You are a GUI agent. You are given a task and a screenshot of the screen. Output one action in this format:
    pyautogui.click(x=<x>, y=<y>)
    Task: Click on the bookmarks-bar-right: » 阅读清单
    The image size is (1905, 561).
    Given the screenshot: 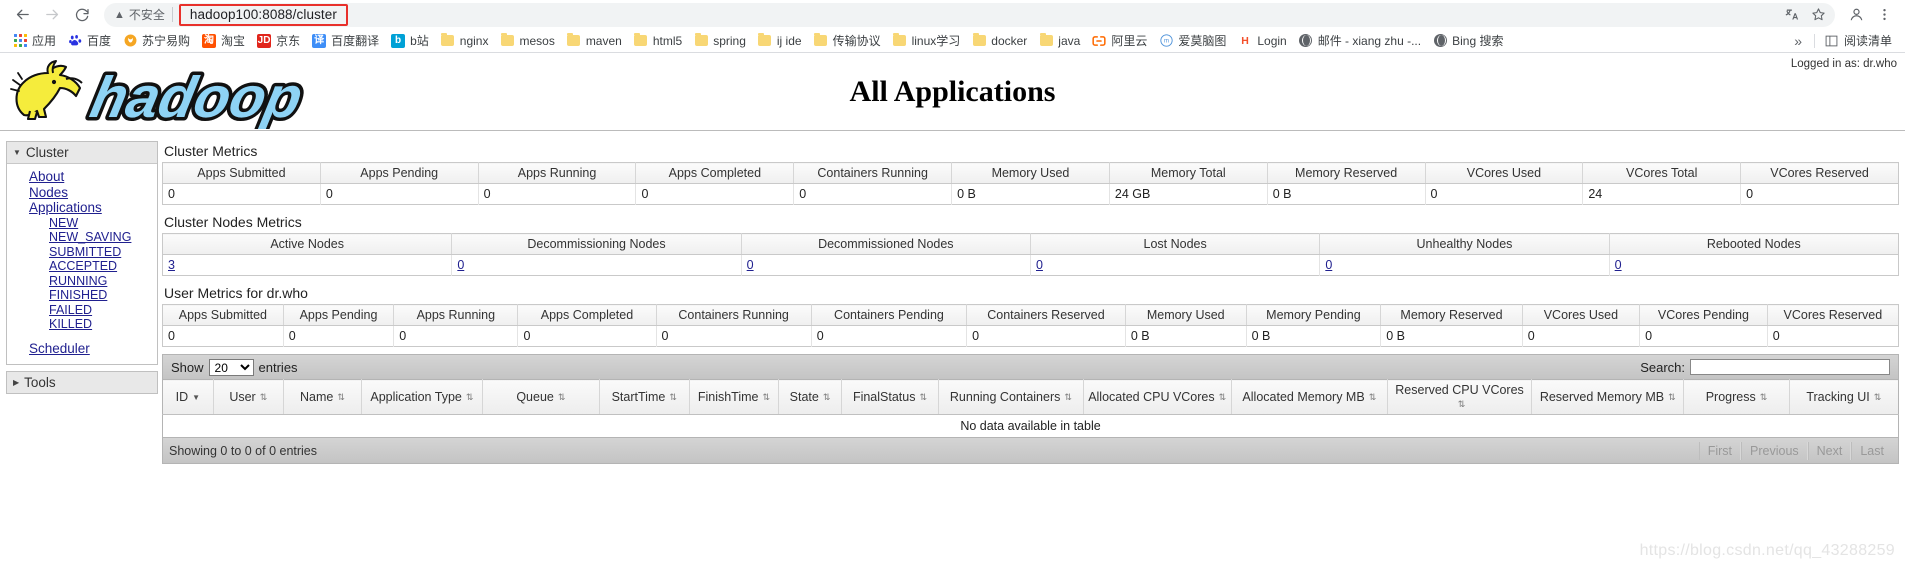 What is the action you would take?
    pyautogui.click(x=1842, y=40)
    